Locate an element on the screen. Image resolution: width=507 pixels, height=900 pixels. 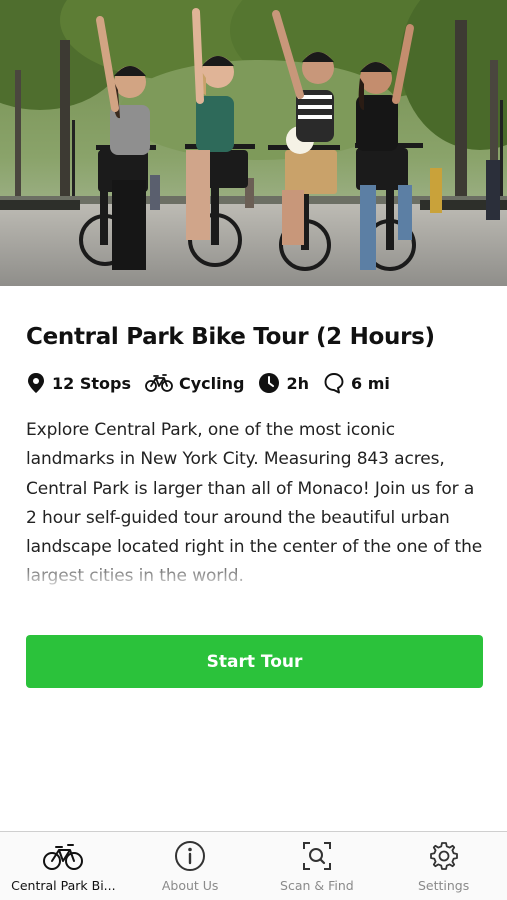
meta-stops: 12 Stops is located at coordinates (78, 383).